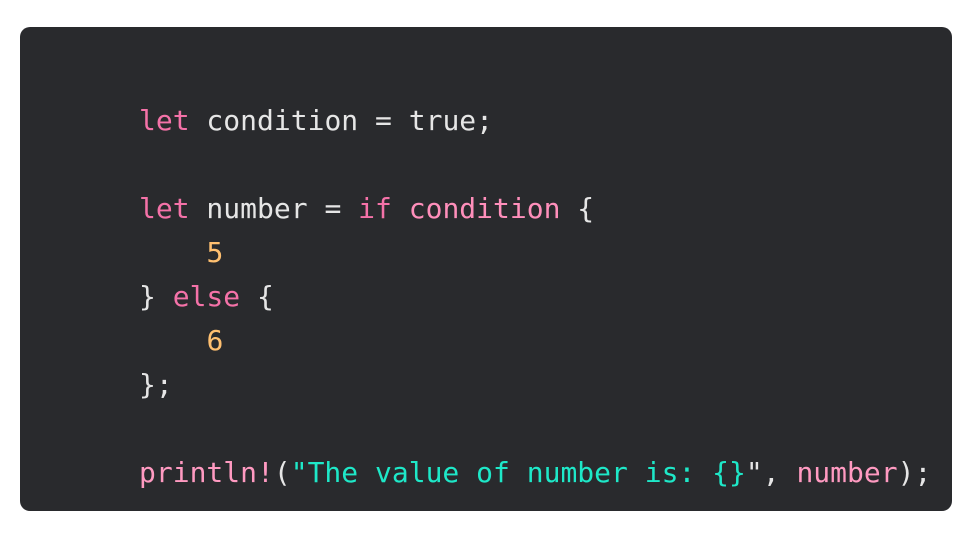 The width and height of the screenshot is (972, 538). Describe the element at coordinates (156, 296) in the screenshot. I see `code-token-plain: }` at that location.